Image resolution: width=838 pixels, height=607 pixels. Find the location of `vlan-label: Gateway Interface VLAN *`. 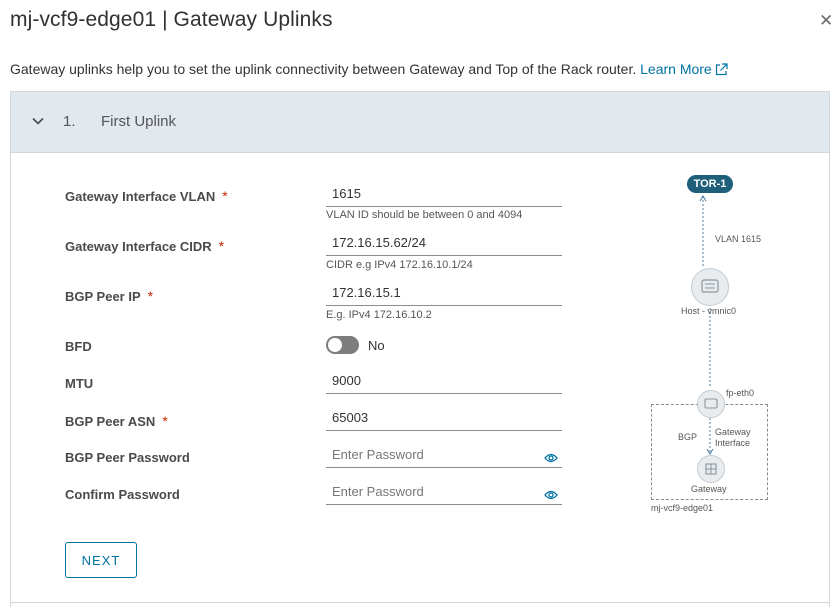

vlan-label: Gateway Interface VLAN * is located at coordinates (146, 196).